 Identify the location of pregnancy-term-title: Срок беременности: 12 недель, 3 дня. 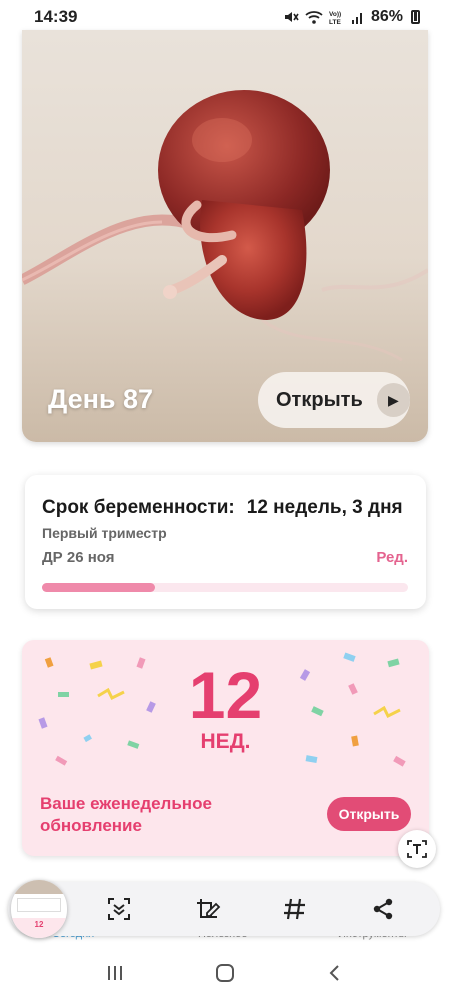
(222, 508).